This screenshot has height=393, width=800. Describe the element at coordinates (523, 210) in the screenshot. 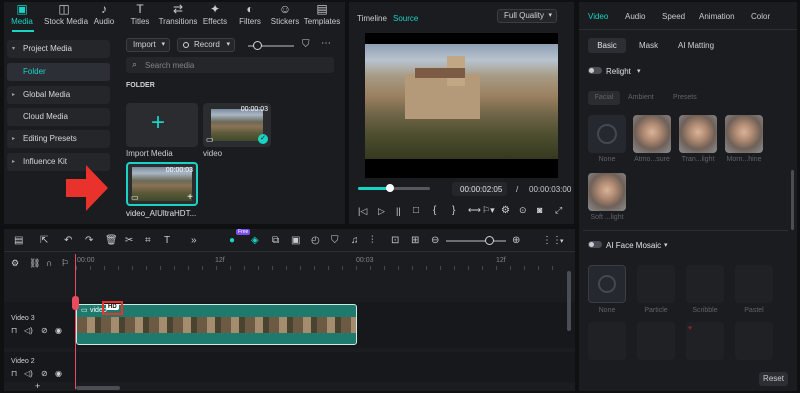

I see `audio-icon: ⊙` at that location.